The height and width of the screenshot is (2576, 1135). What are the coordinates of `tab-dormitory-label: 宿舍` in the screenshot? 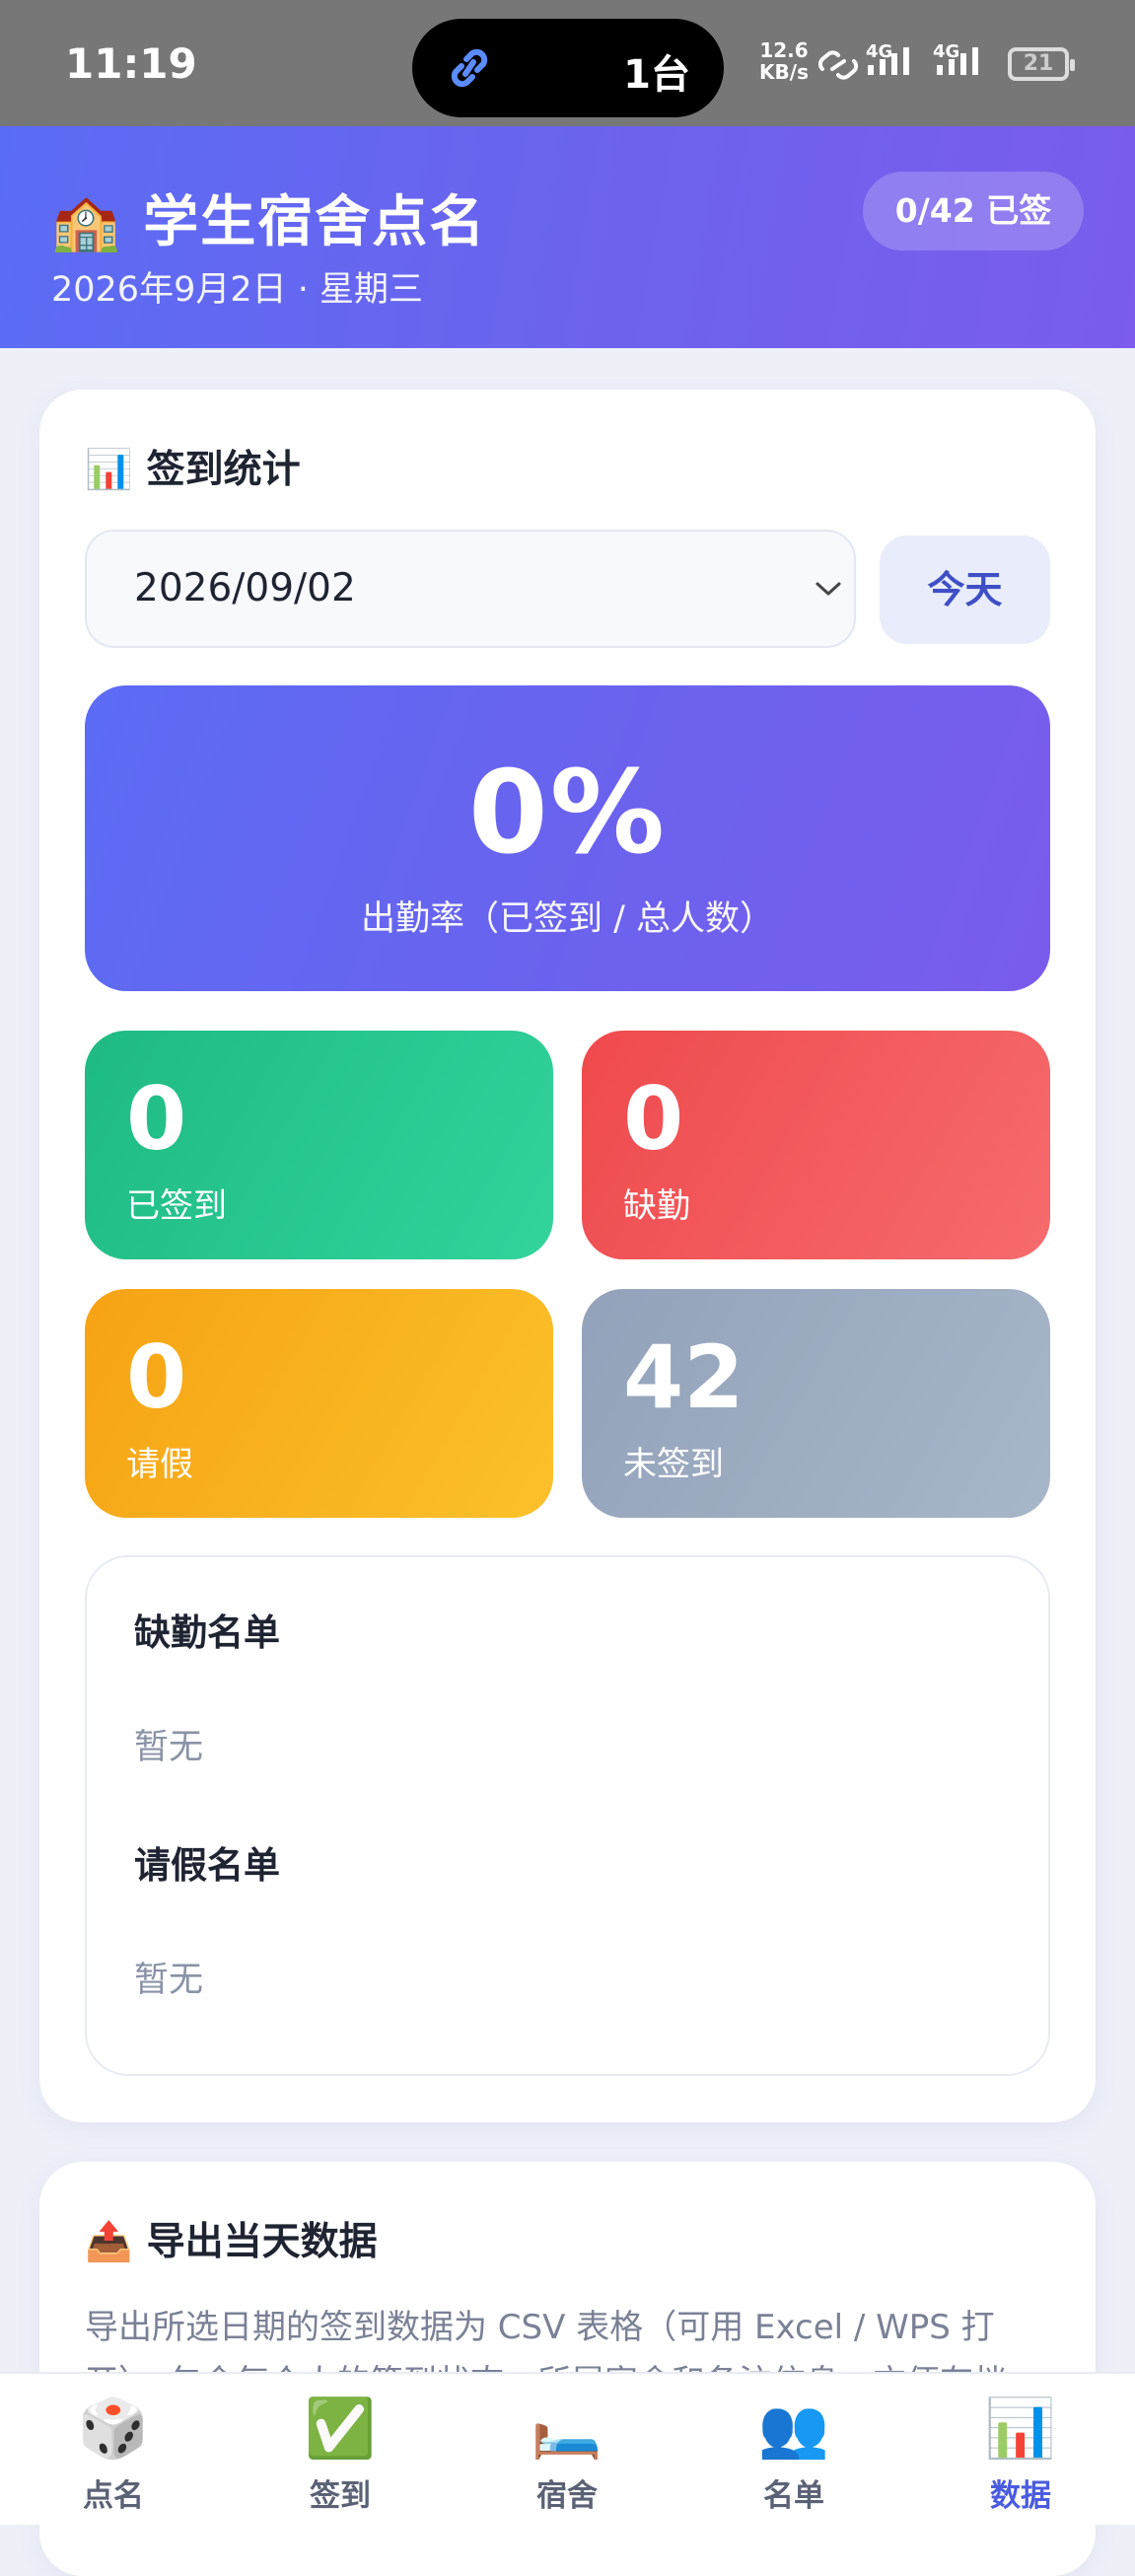 It's located at (567, 2496).